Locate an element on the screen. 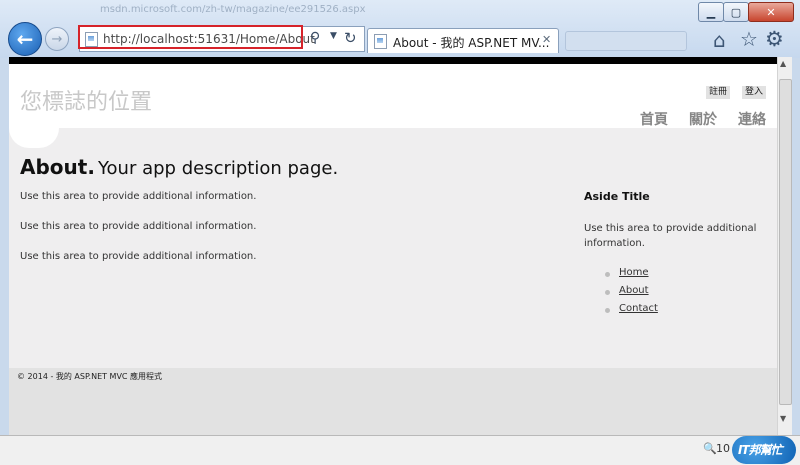  aside-title: Aside Title is located at coordinates (617, 196).